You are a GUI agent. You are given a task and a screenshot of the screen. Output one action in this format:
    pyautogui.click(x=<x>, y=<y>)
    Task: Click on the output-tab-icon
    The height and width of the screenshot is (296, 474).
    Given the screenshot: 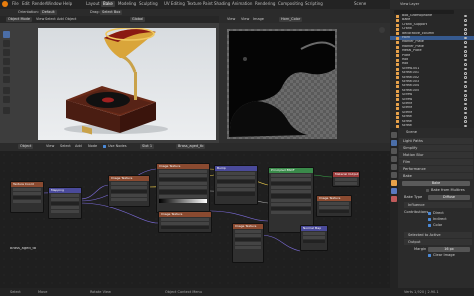 What is the action you would take?
    pyautogui.click(x=394, y=151)
    